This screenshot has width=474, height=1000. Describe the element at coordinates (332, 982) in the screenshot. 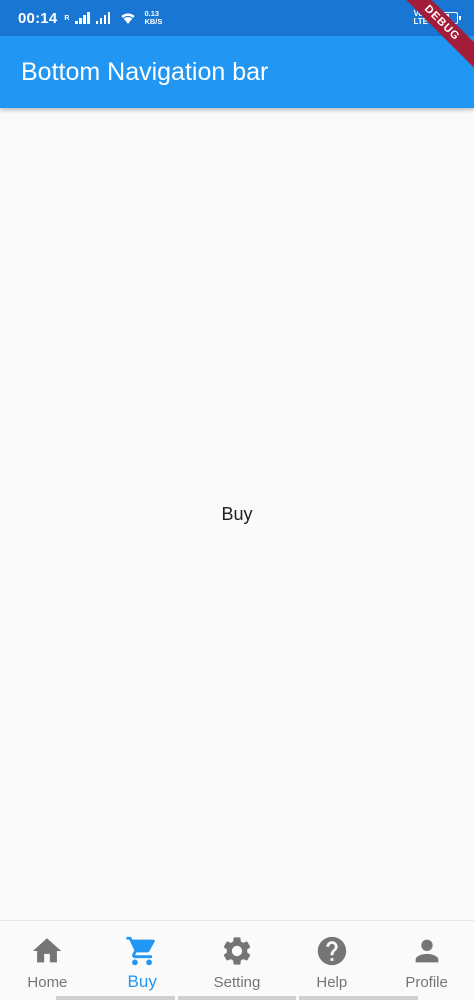

I see `nav-item-label: Help` at that location.